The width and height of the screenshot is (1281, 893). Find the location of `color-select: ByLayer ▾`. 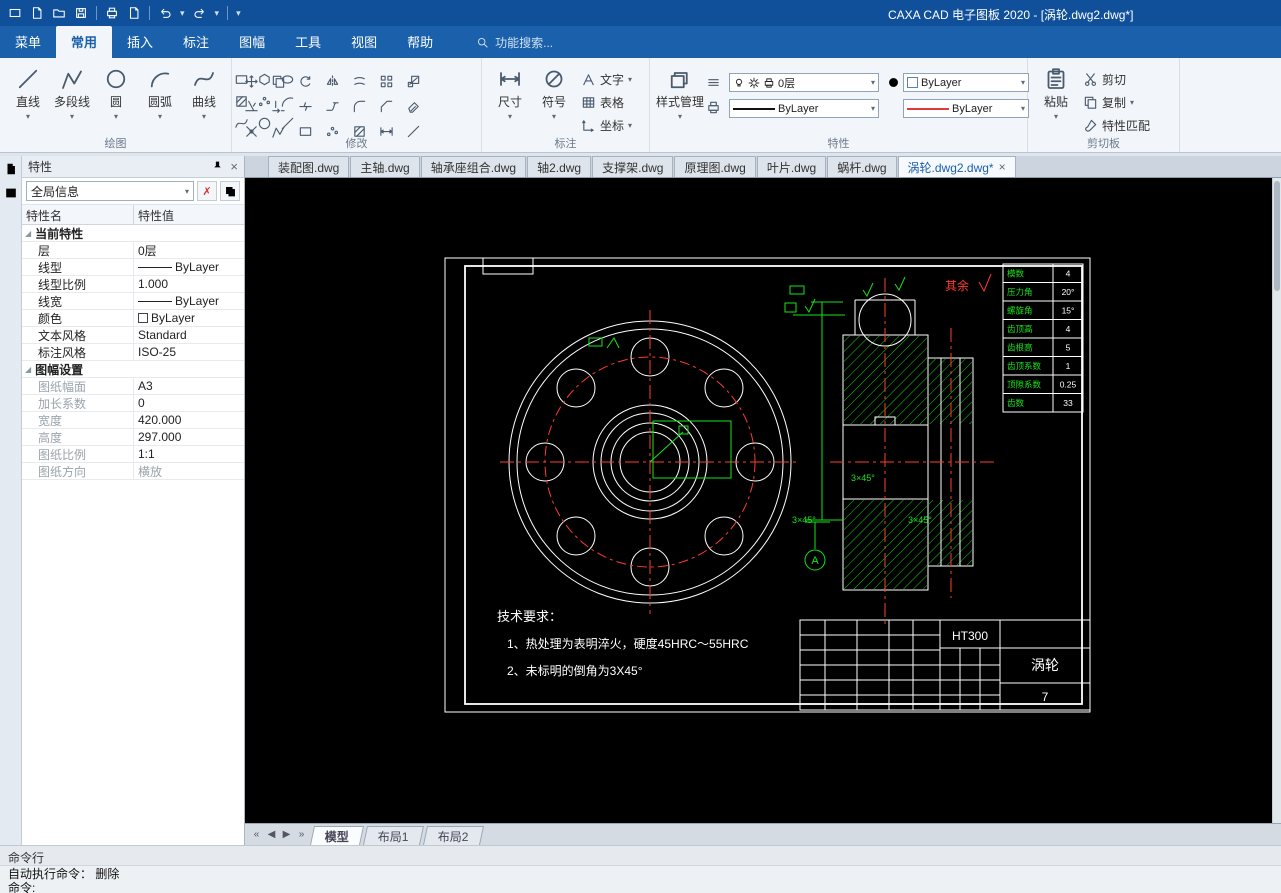

color-select: ByLayer ▾ is located at coordinates (966, 82).